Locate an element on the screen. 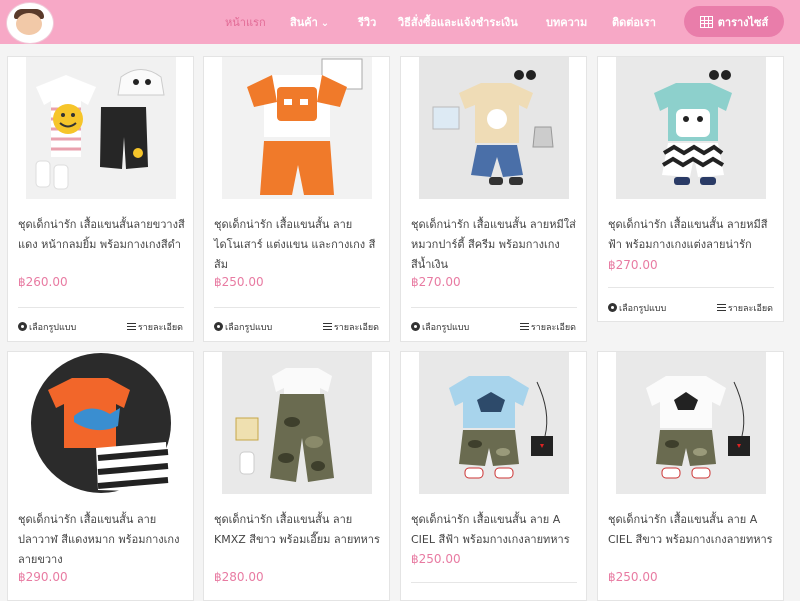 Image resolution: width=800 pixels, height=601 pixels. logo-face is located at coordinates (29, 24).